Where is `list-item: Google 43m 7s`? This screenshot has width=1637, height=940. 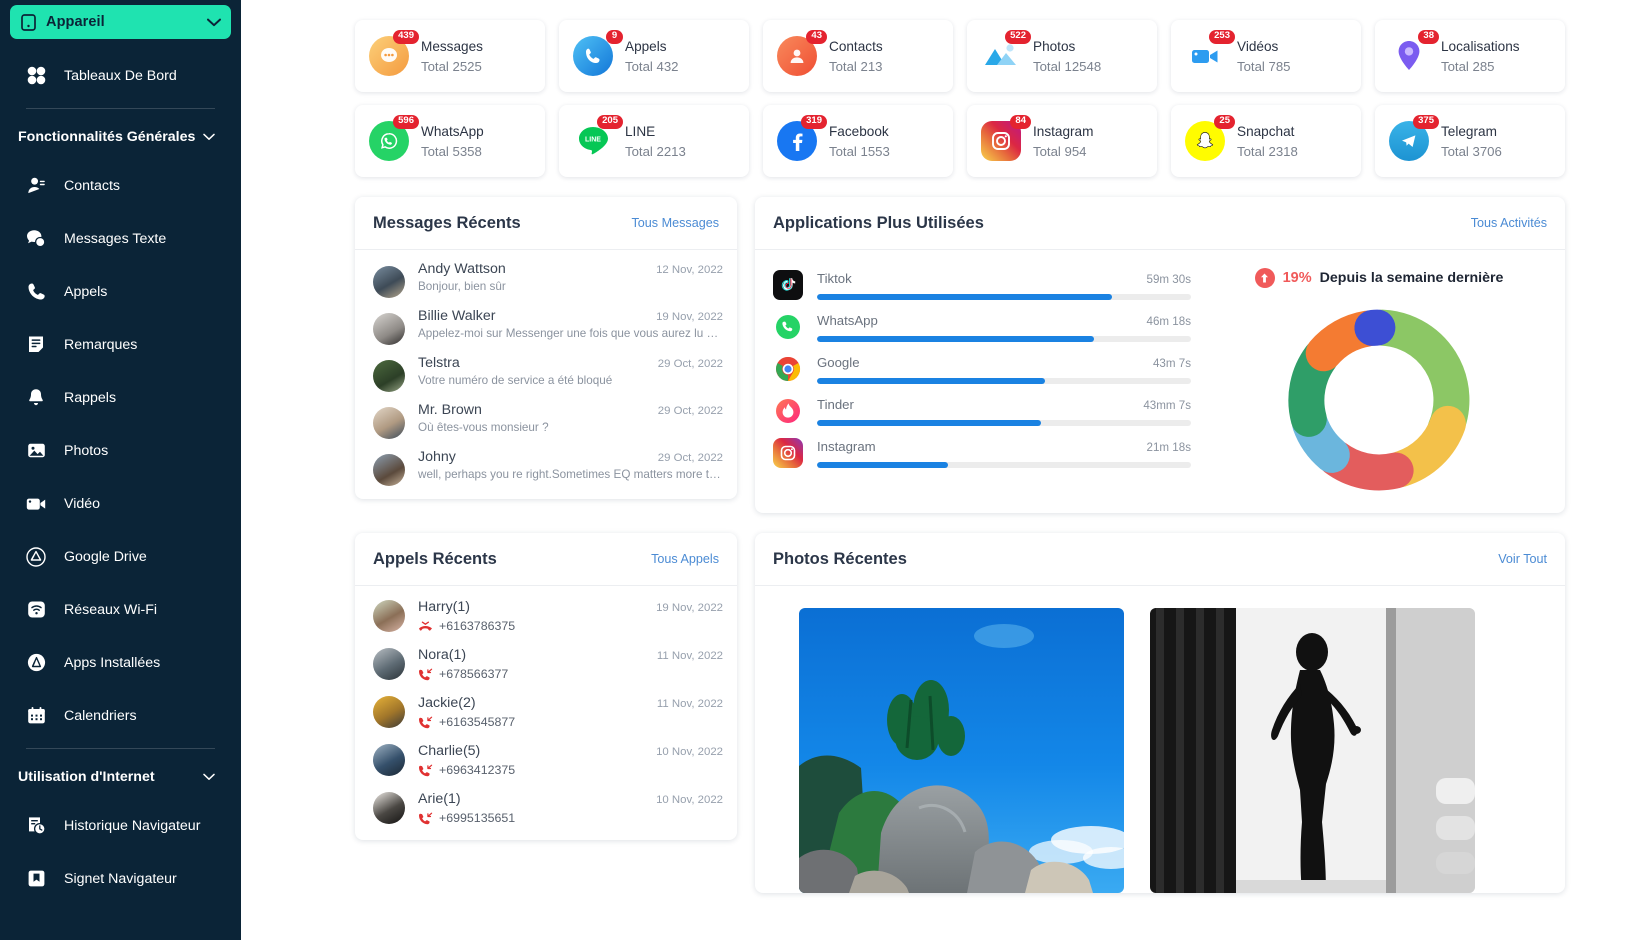
list-item: Google 43m 7s is located at coordinates (979, 369).